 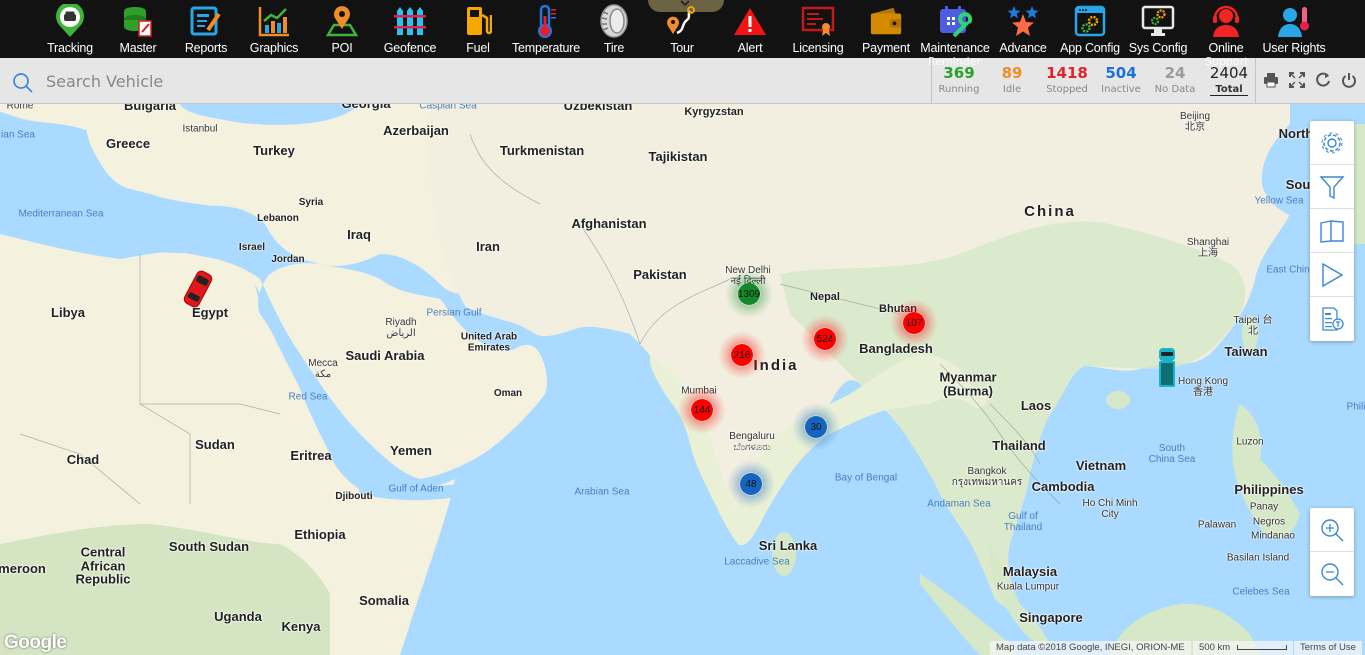 I want to click on nav-tour: Tour, so click(x=682, y=29).